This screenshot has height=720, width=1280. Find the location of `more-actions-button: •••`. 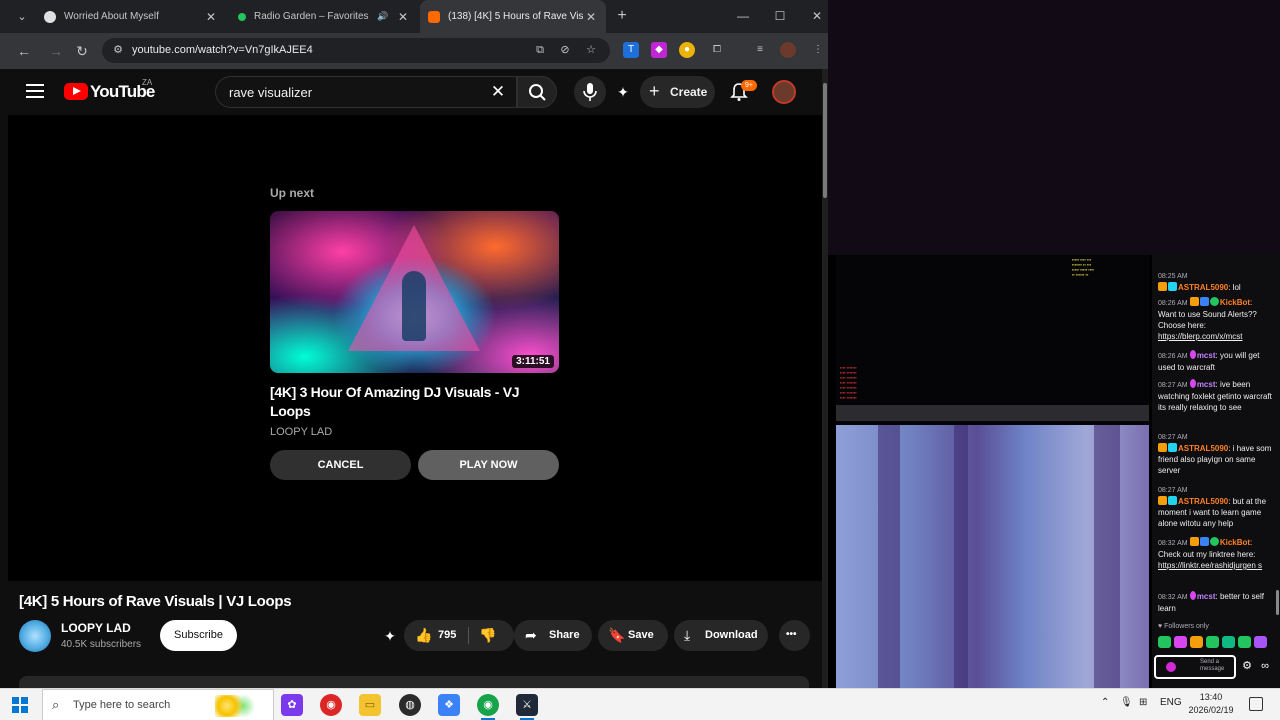

more-actions-button: ••• is located at coordinates (794, 635).